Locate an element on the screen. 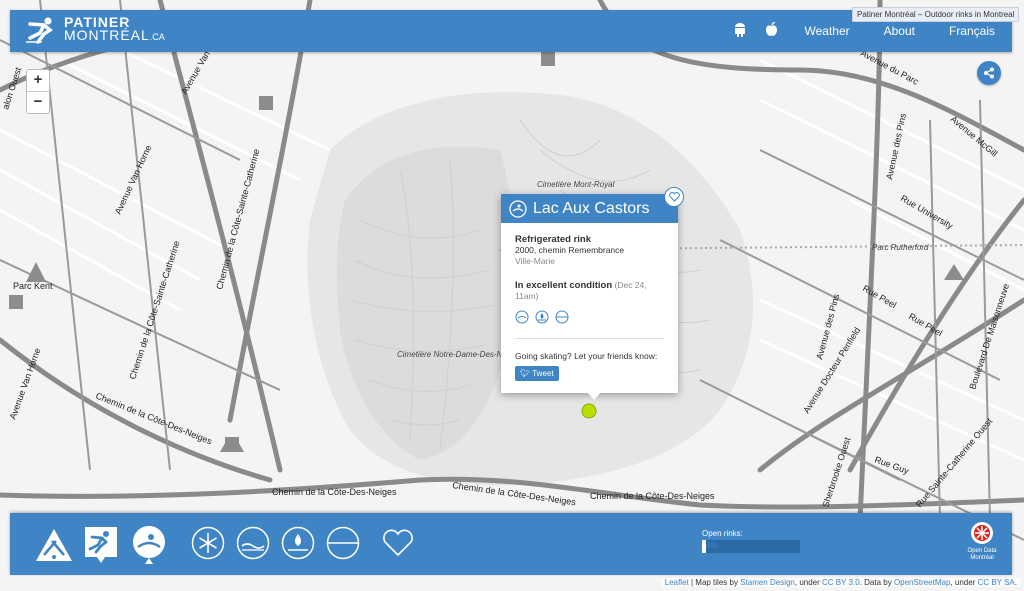 Image resolution: width=1024 pixels, height=591 pixels. open-rinks-progress: 4% is located at coordinates (751, 546).